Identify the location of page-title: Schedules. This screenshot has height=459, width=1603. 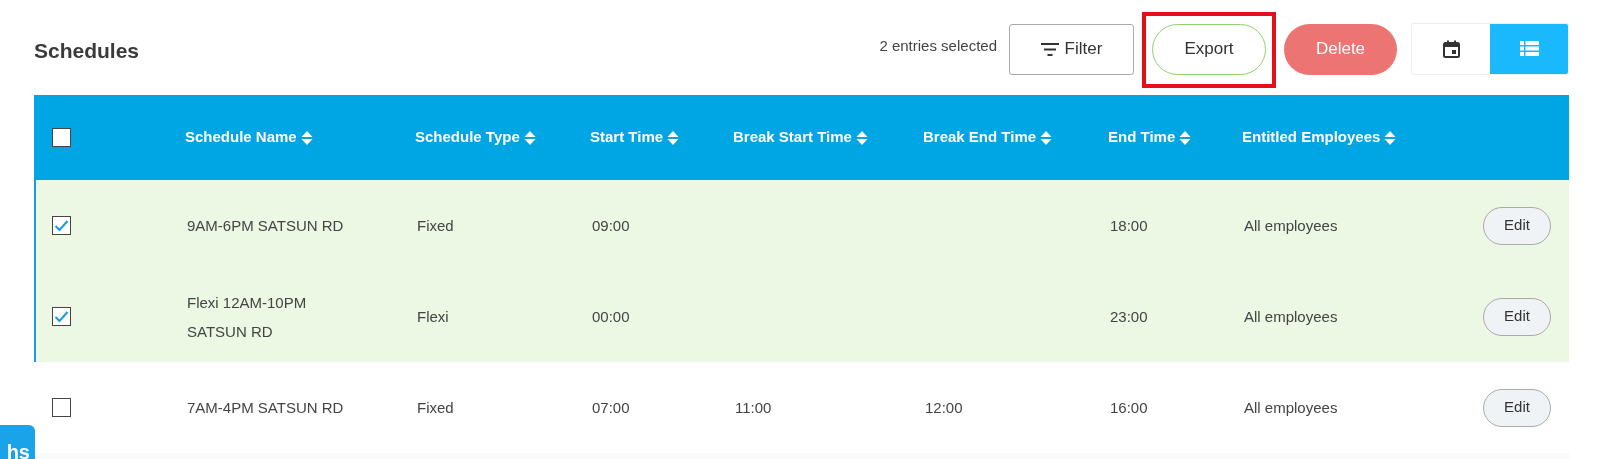
(87, 51).